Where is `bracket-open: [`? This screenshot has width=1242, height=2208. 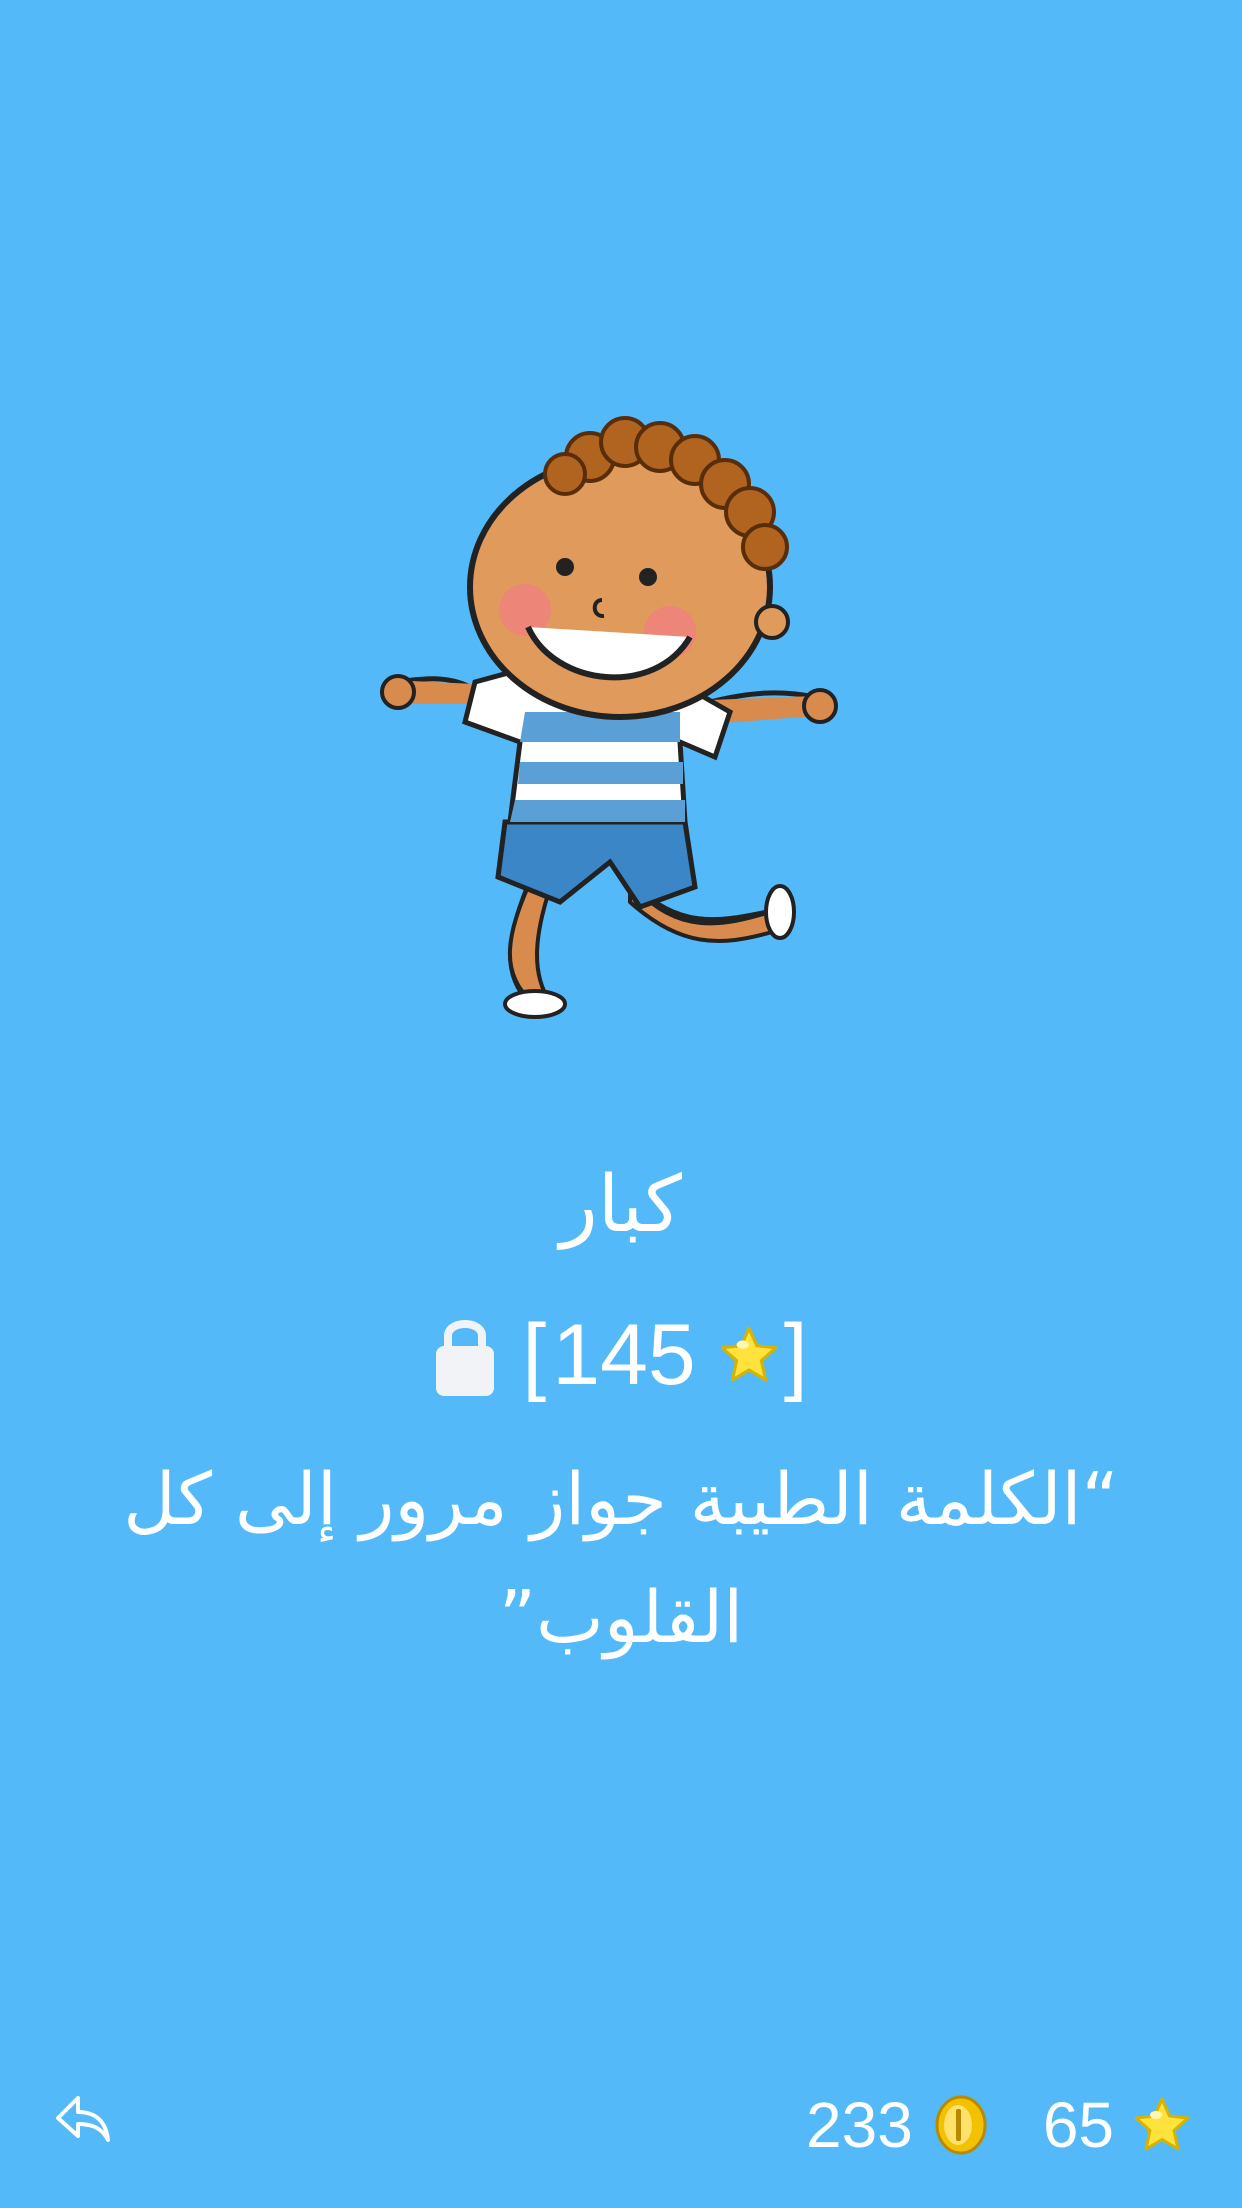
bracket-open: [ is located at coordinates (534, 1355).